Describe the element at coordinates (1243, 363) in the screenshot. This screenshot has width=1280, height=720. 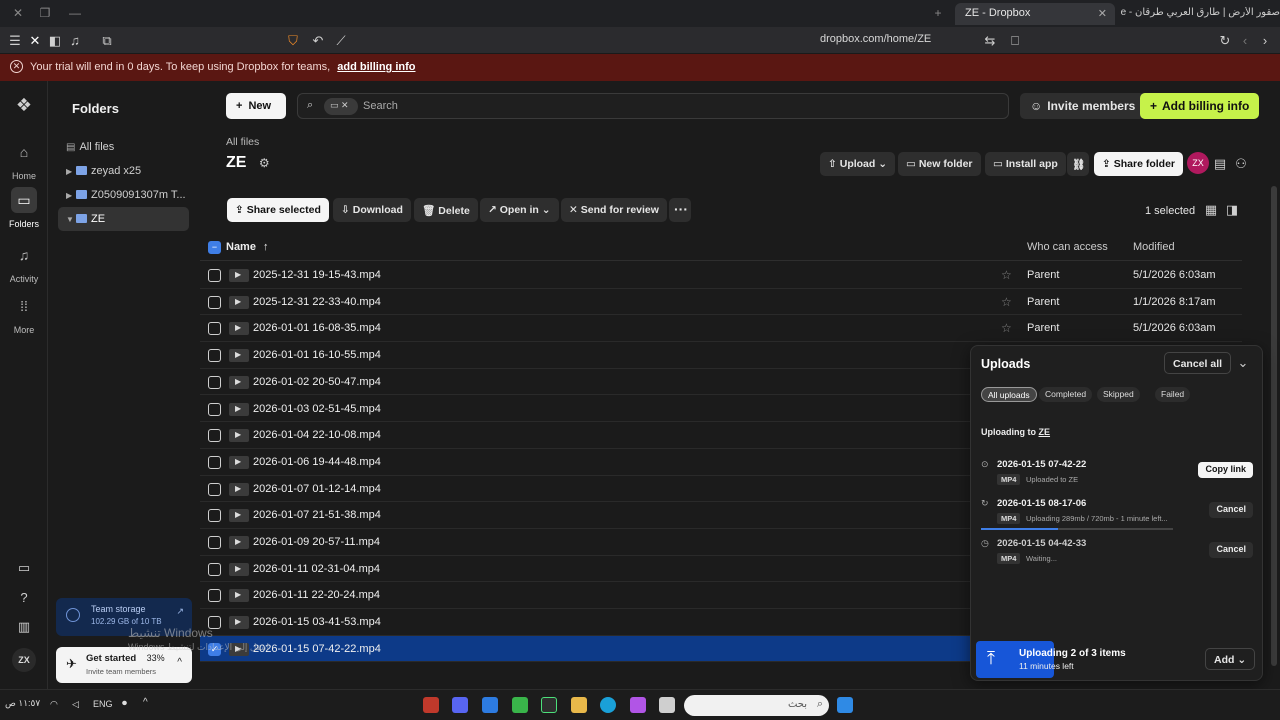
I see `chevron-down-icon: ⌄` at that location.